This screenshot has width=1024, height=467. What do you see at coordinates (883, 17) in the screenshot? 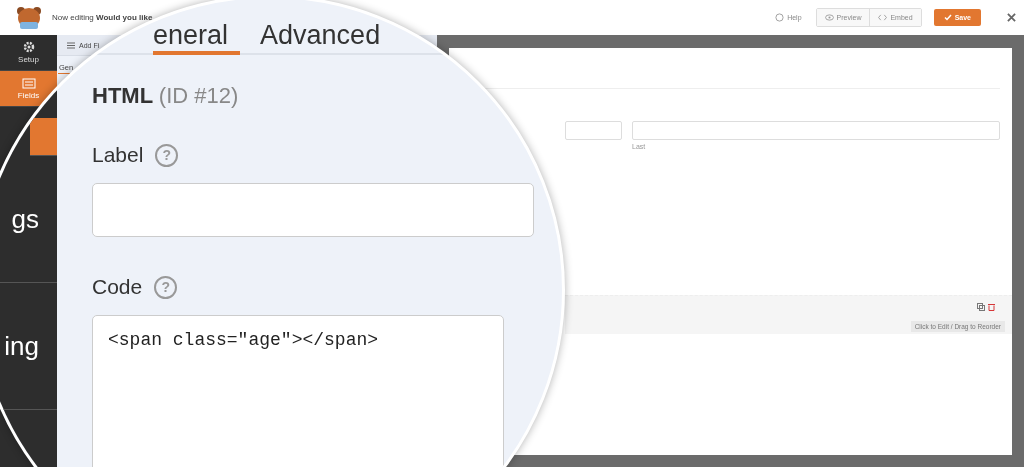
I see `code-icon` at bounding box center [883, 17].